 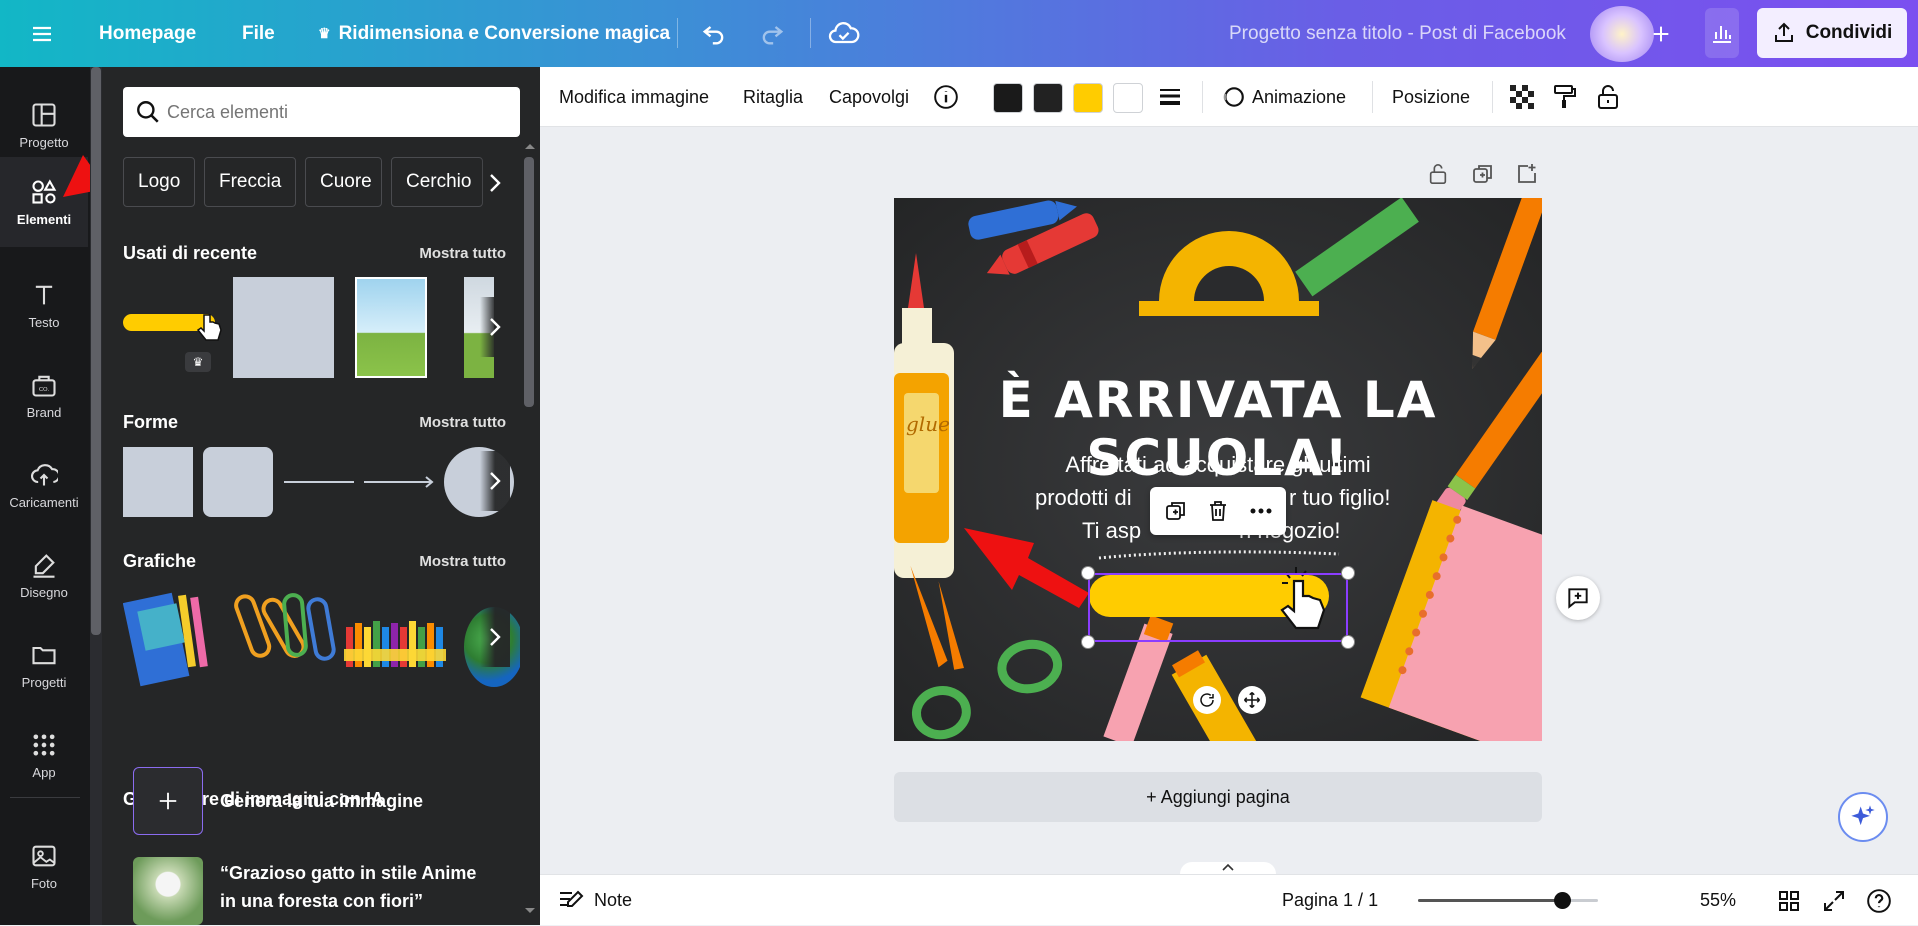 I want to click on animation-button: Animazione, so click(x=1283, y=97).